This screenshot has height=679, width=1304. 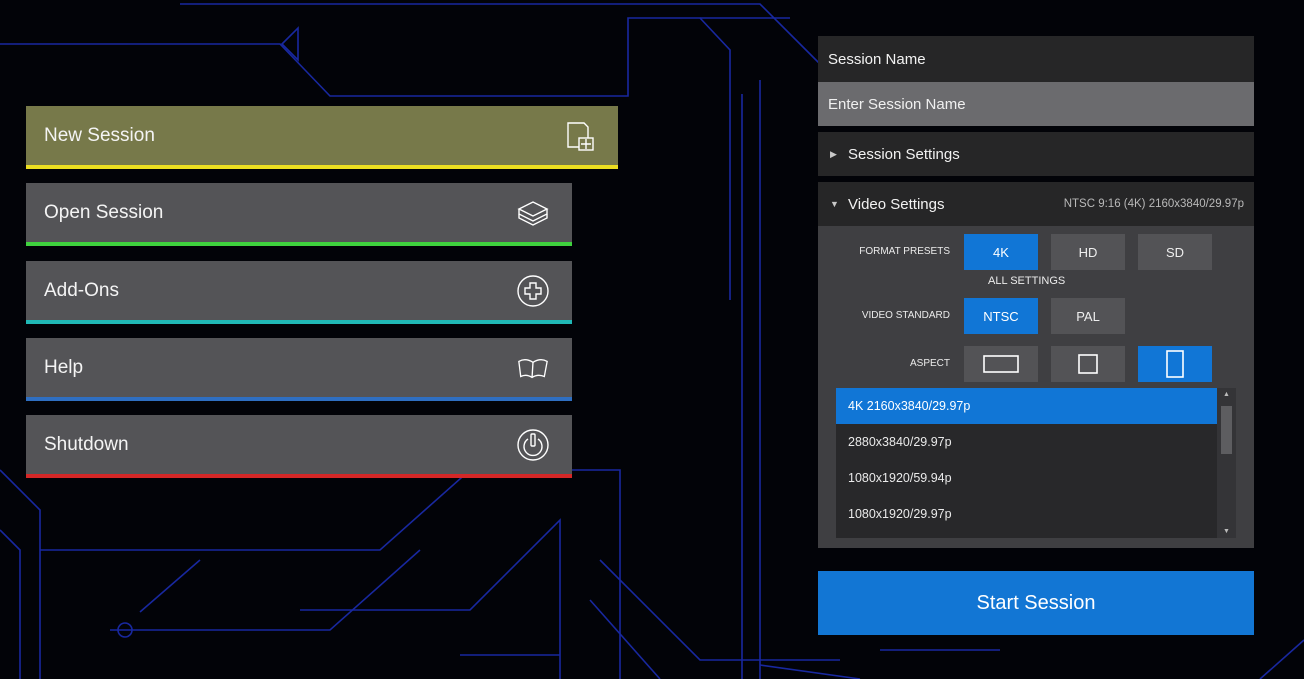 I want to click on new-document-icon, so click(x=579, y=136).